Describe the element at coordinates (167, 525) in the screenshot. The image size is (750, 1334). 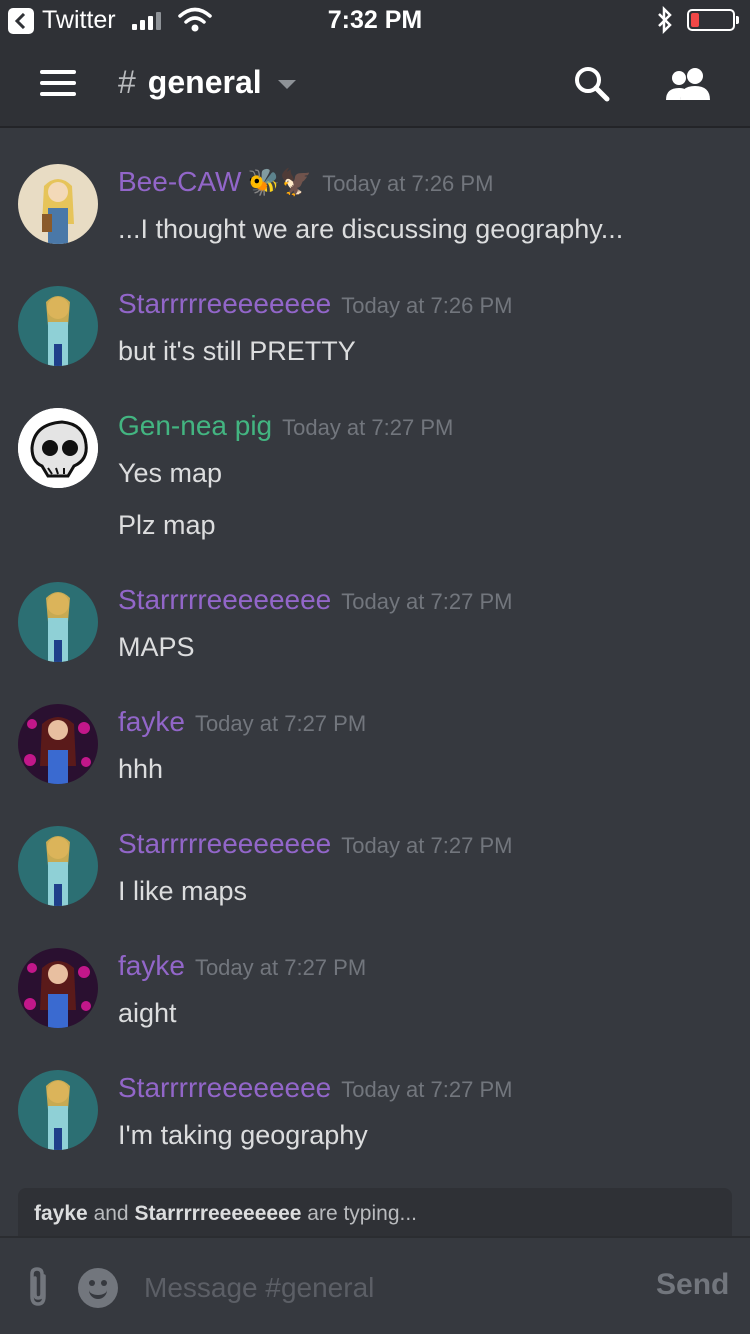
I see `message-text: Plz map` at that location.